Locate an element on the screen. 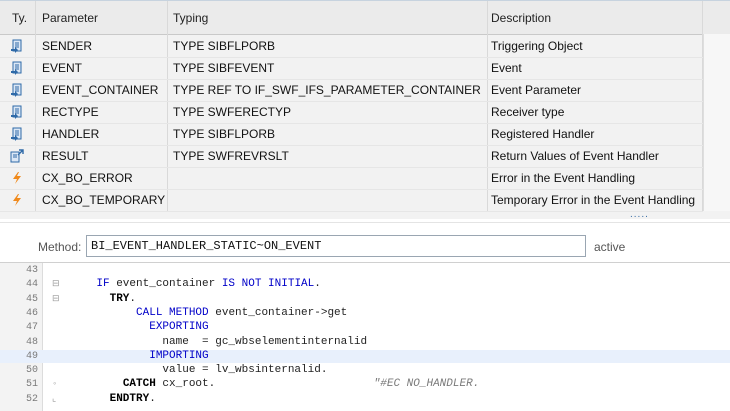 This screenshot has height=411, width=730. parameter-cell: HANDLER is located at coordinates (71, 134).